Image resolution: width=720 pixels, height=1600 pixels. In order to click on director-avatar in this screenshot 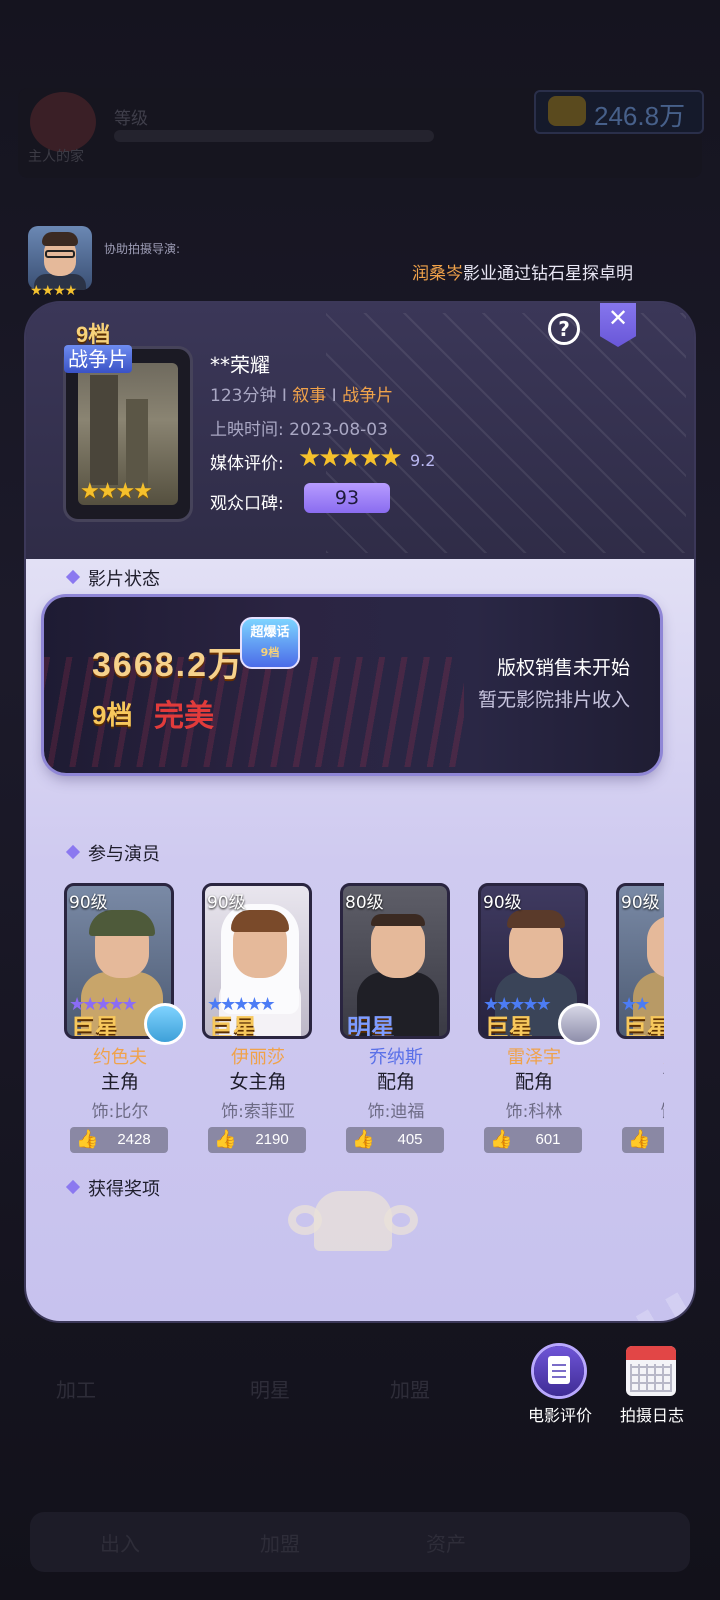, I will do `click(60, 258)`.